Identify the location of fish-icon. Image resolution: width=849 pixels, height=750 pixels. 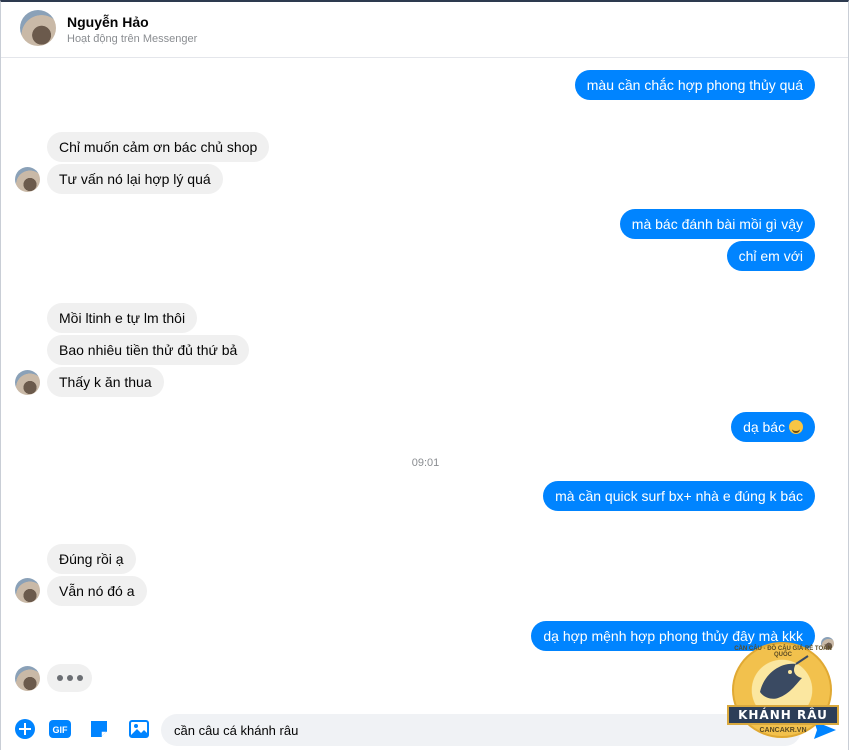
(784, 677).